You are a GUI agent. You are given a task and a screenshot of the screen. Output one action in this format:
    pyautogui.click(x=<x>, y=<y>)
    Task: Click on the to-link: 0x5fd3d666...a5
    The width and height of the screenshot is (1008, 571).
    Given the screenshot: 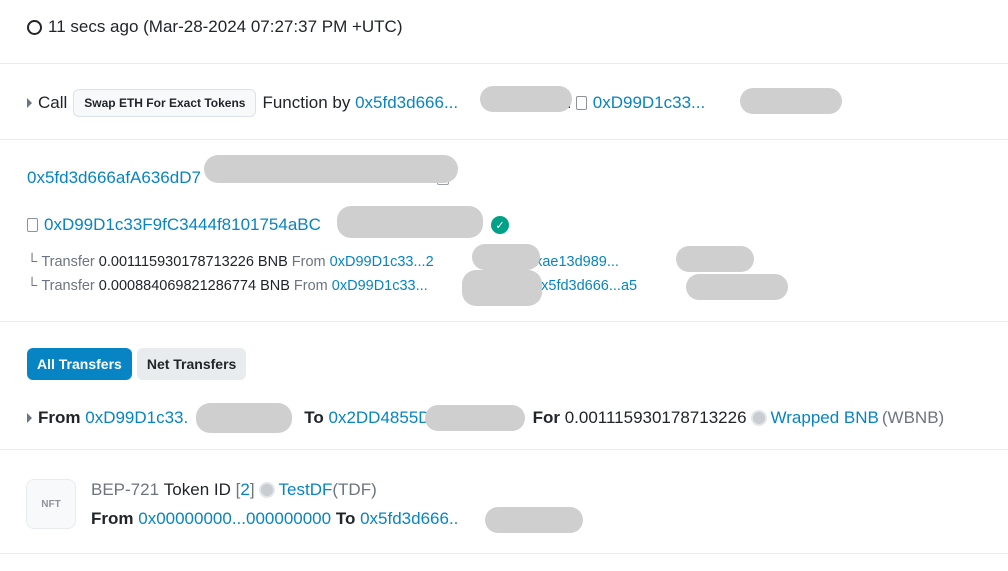 What is the action you would take?
    pyautogui.click(x=585, y=286)
    